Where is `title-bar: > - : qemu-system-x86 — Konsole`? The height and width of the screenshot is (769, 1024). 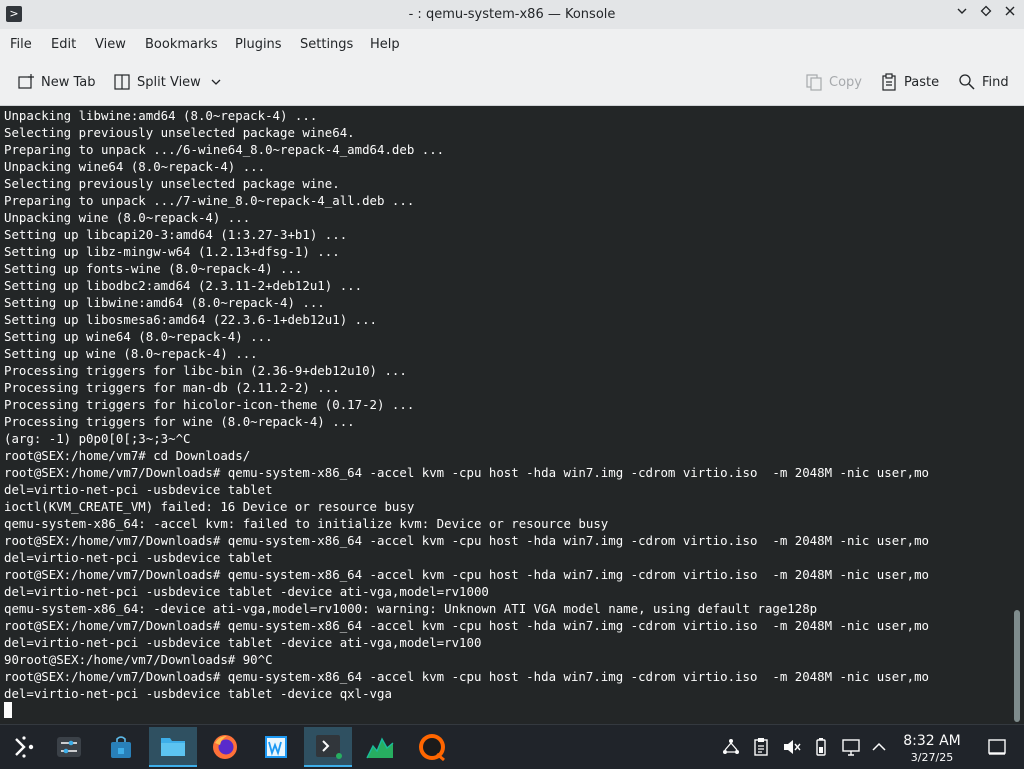
title-bar: > - : qemu-system-x86 — Konsole is located at coordinates (512, 14).